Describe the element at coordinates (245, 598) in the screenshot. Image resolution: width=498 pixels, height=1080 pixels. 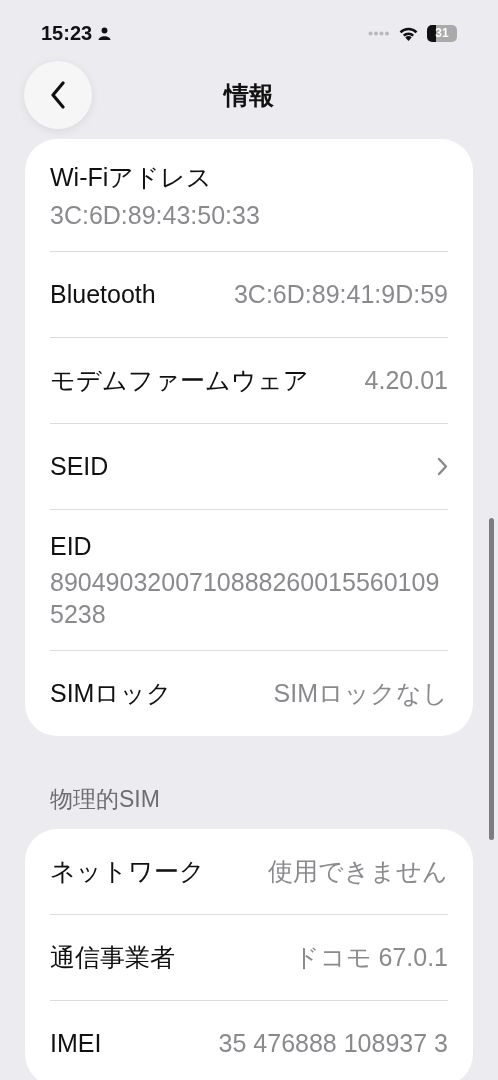
I see `row-value: 89049032007108882600155601095238` at that location.